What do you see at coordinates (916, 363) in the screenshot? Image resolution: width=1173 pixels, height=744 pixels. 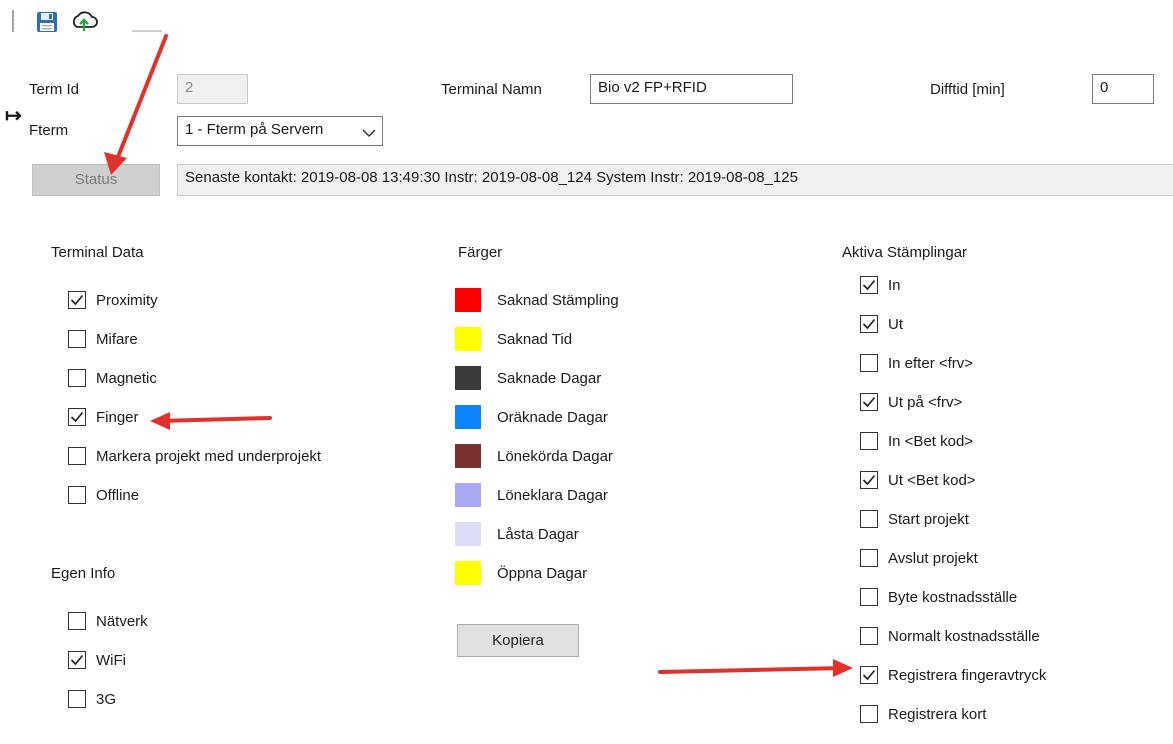 I see `active-stamp-option-row: In efter <frv>` at bounding box center [916, 363].